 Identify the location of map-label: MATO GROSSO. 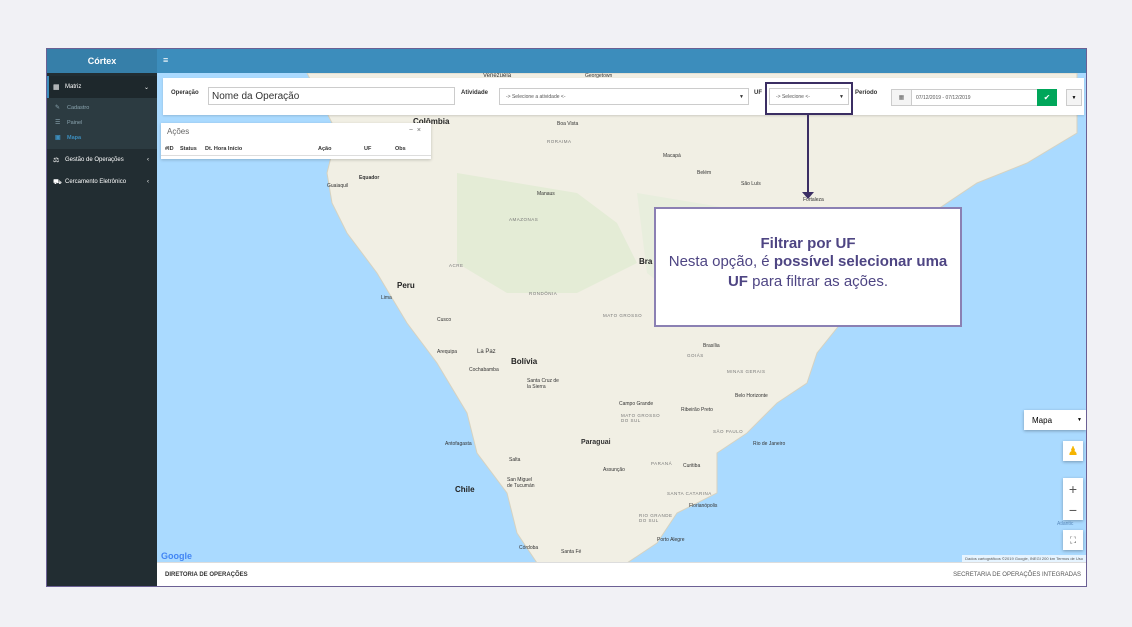
(623, 315).